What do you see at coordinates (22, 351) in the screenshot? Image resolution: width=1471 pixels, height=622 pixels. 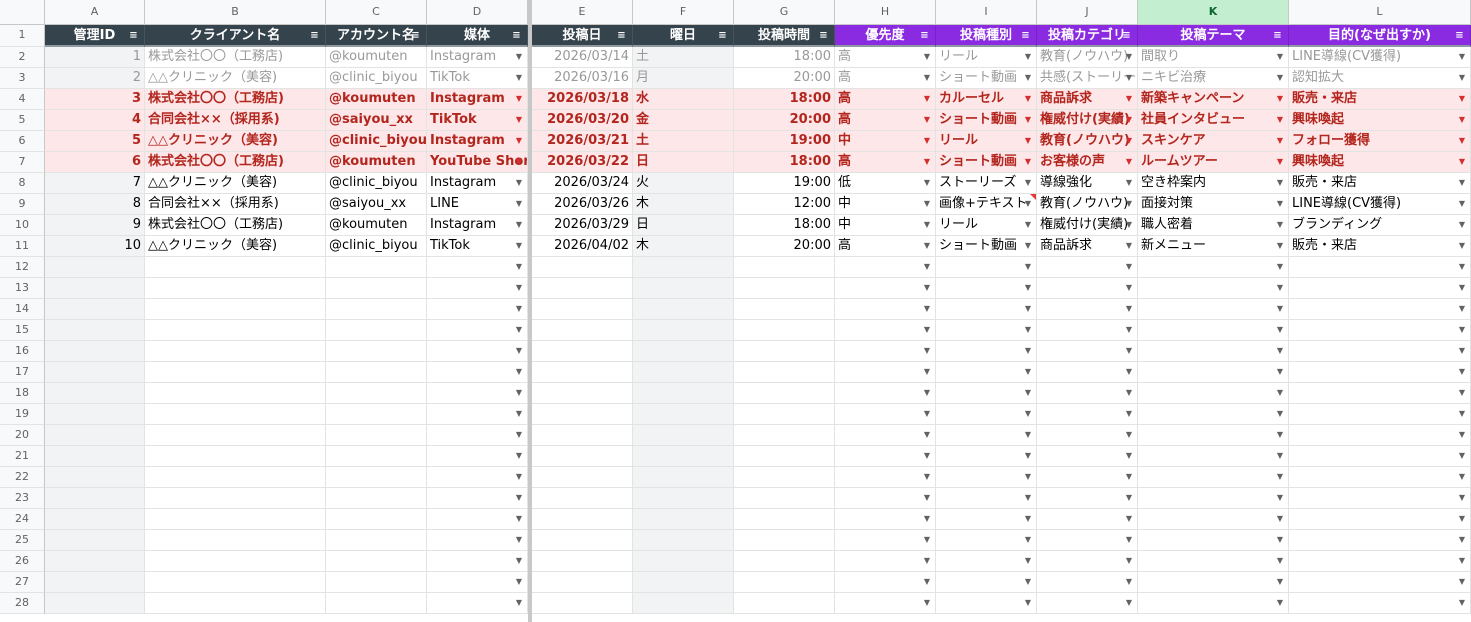 I see `row-header: 16` at bounding box center [22, 351].